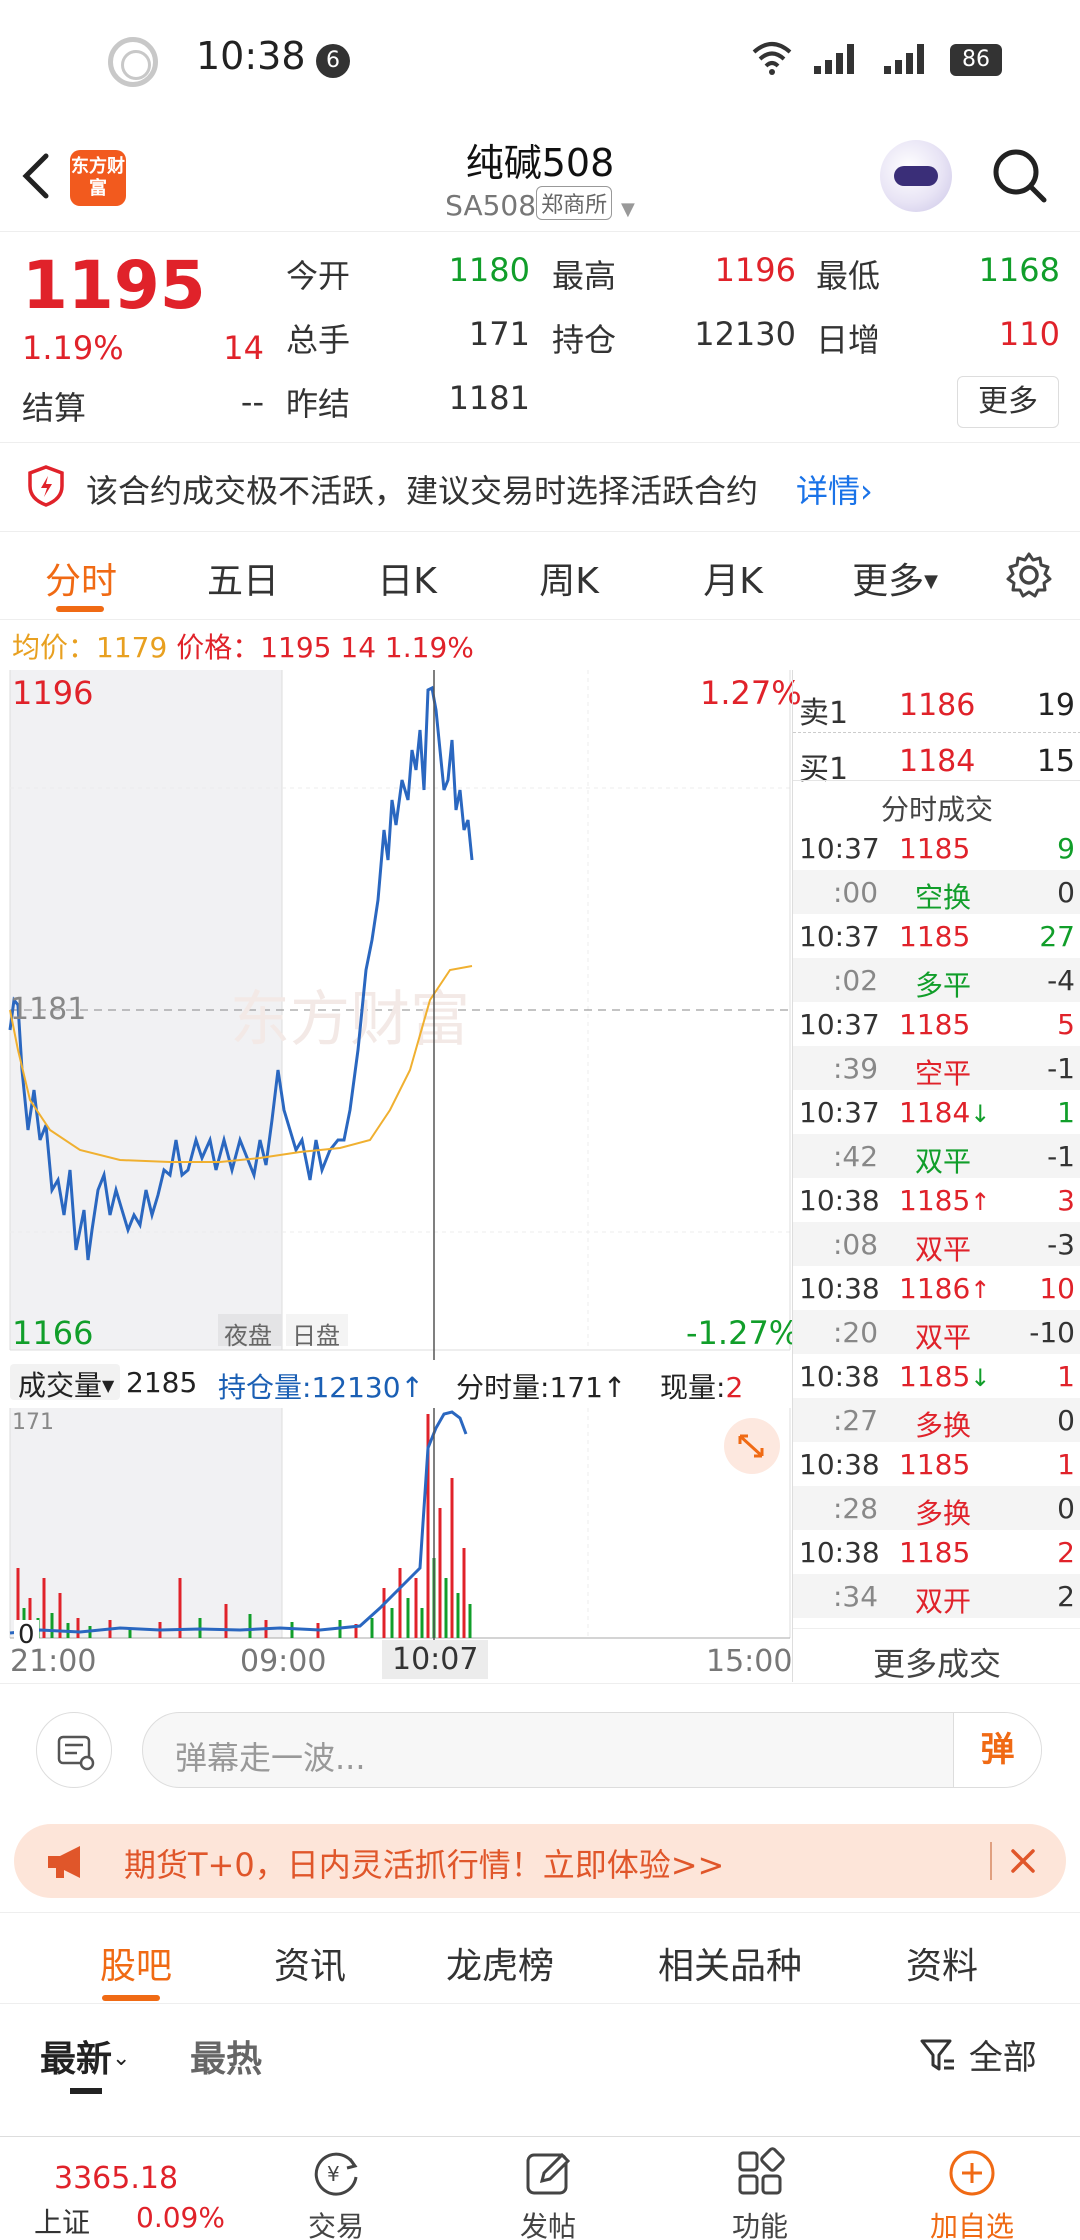 The width and height of the screenshot is (1080, 2240). What do you see at coordinates (407, 578) in the screenshot?
I see `tab-daily-k: 日K` at bounding box center [407, 578].